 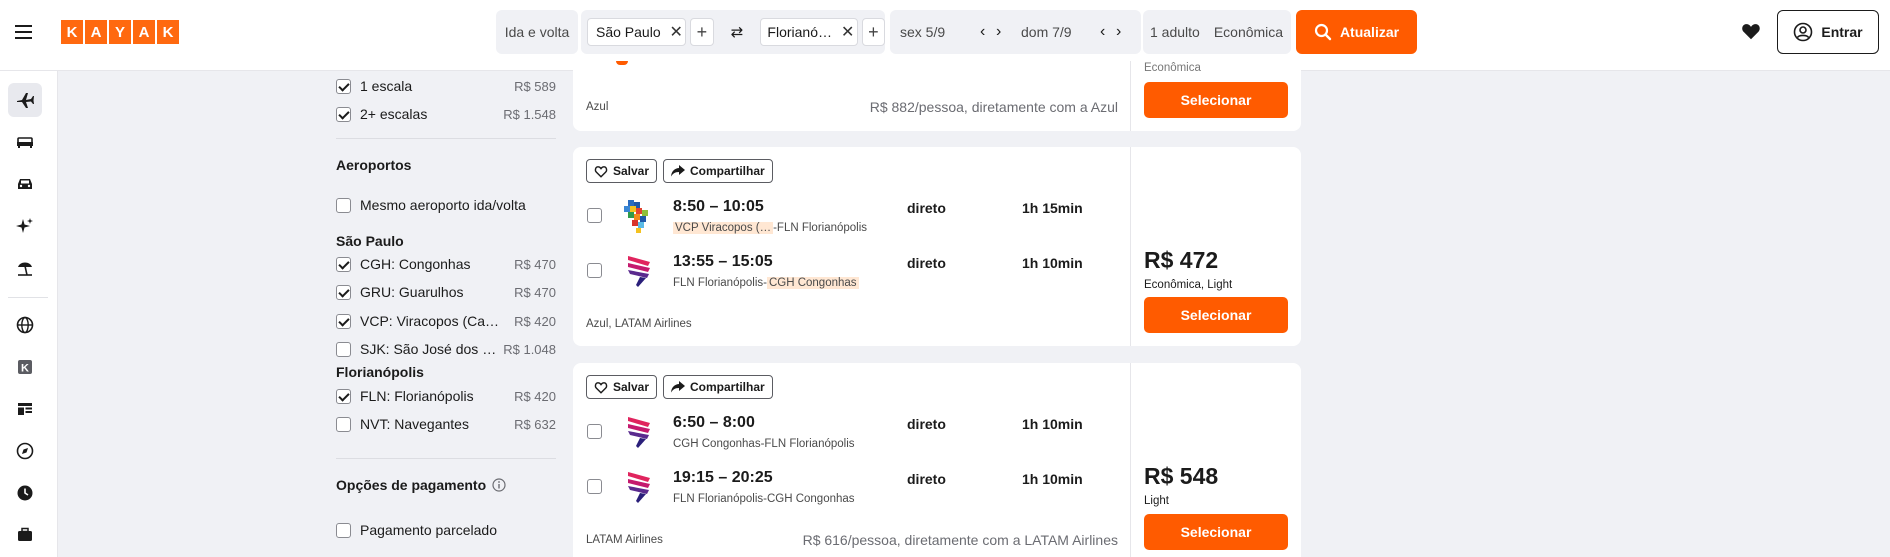 I want to click on sparkle-icon, so click(x=24, y=225).